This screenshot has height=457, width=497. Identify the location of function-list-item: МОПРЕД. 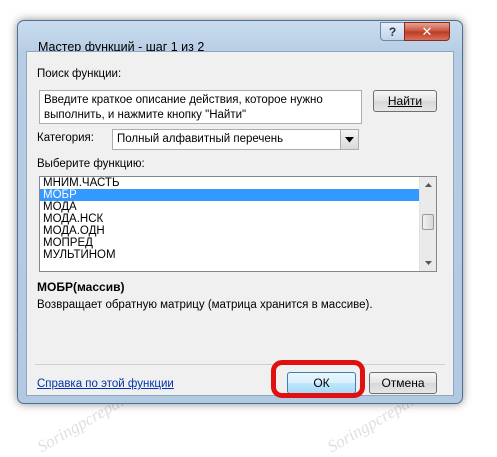
(238, 243).